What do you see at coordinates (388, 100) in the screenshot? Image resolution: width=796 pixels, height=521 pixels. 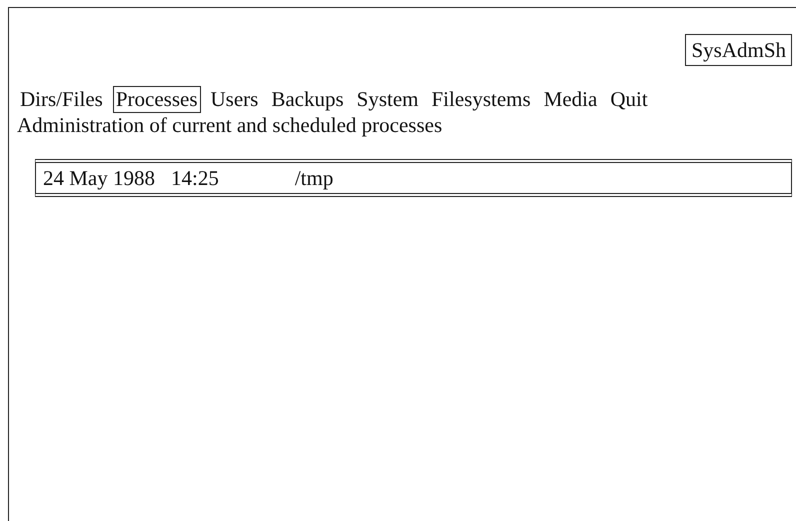 I see `menu-item: System` at bounding box center [388, 100].